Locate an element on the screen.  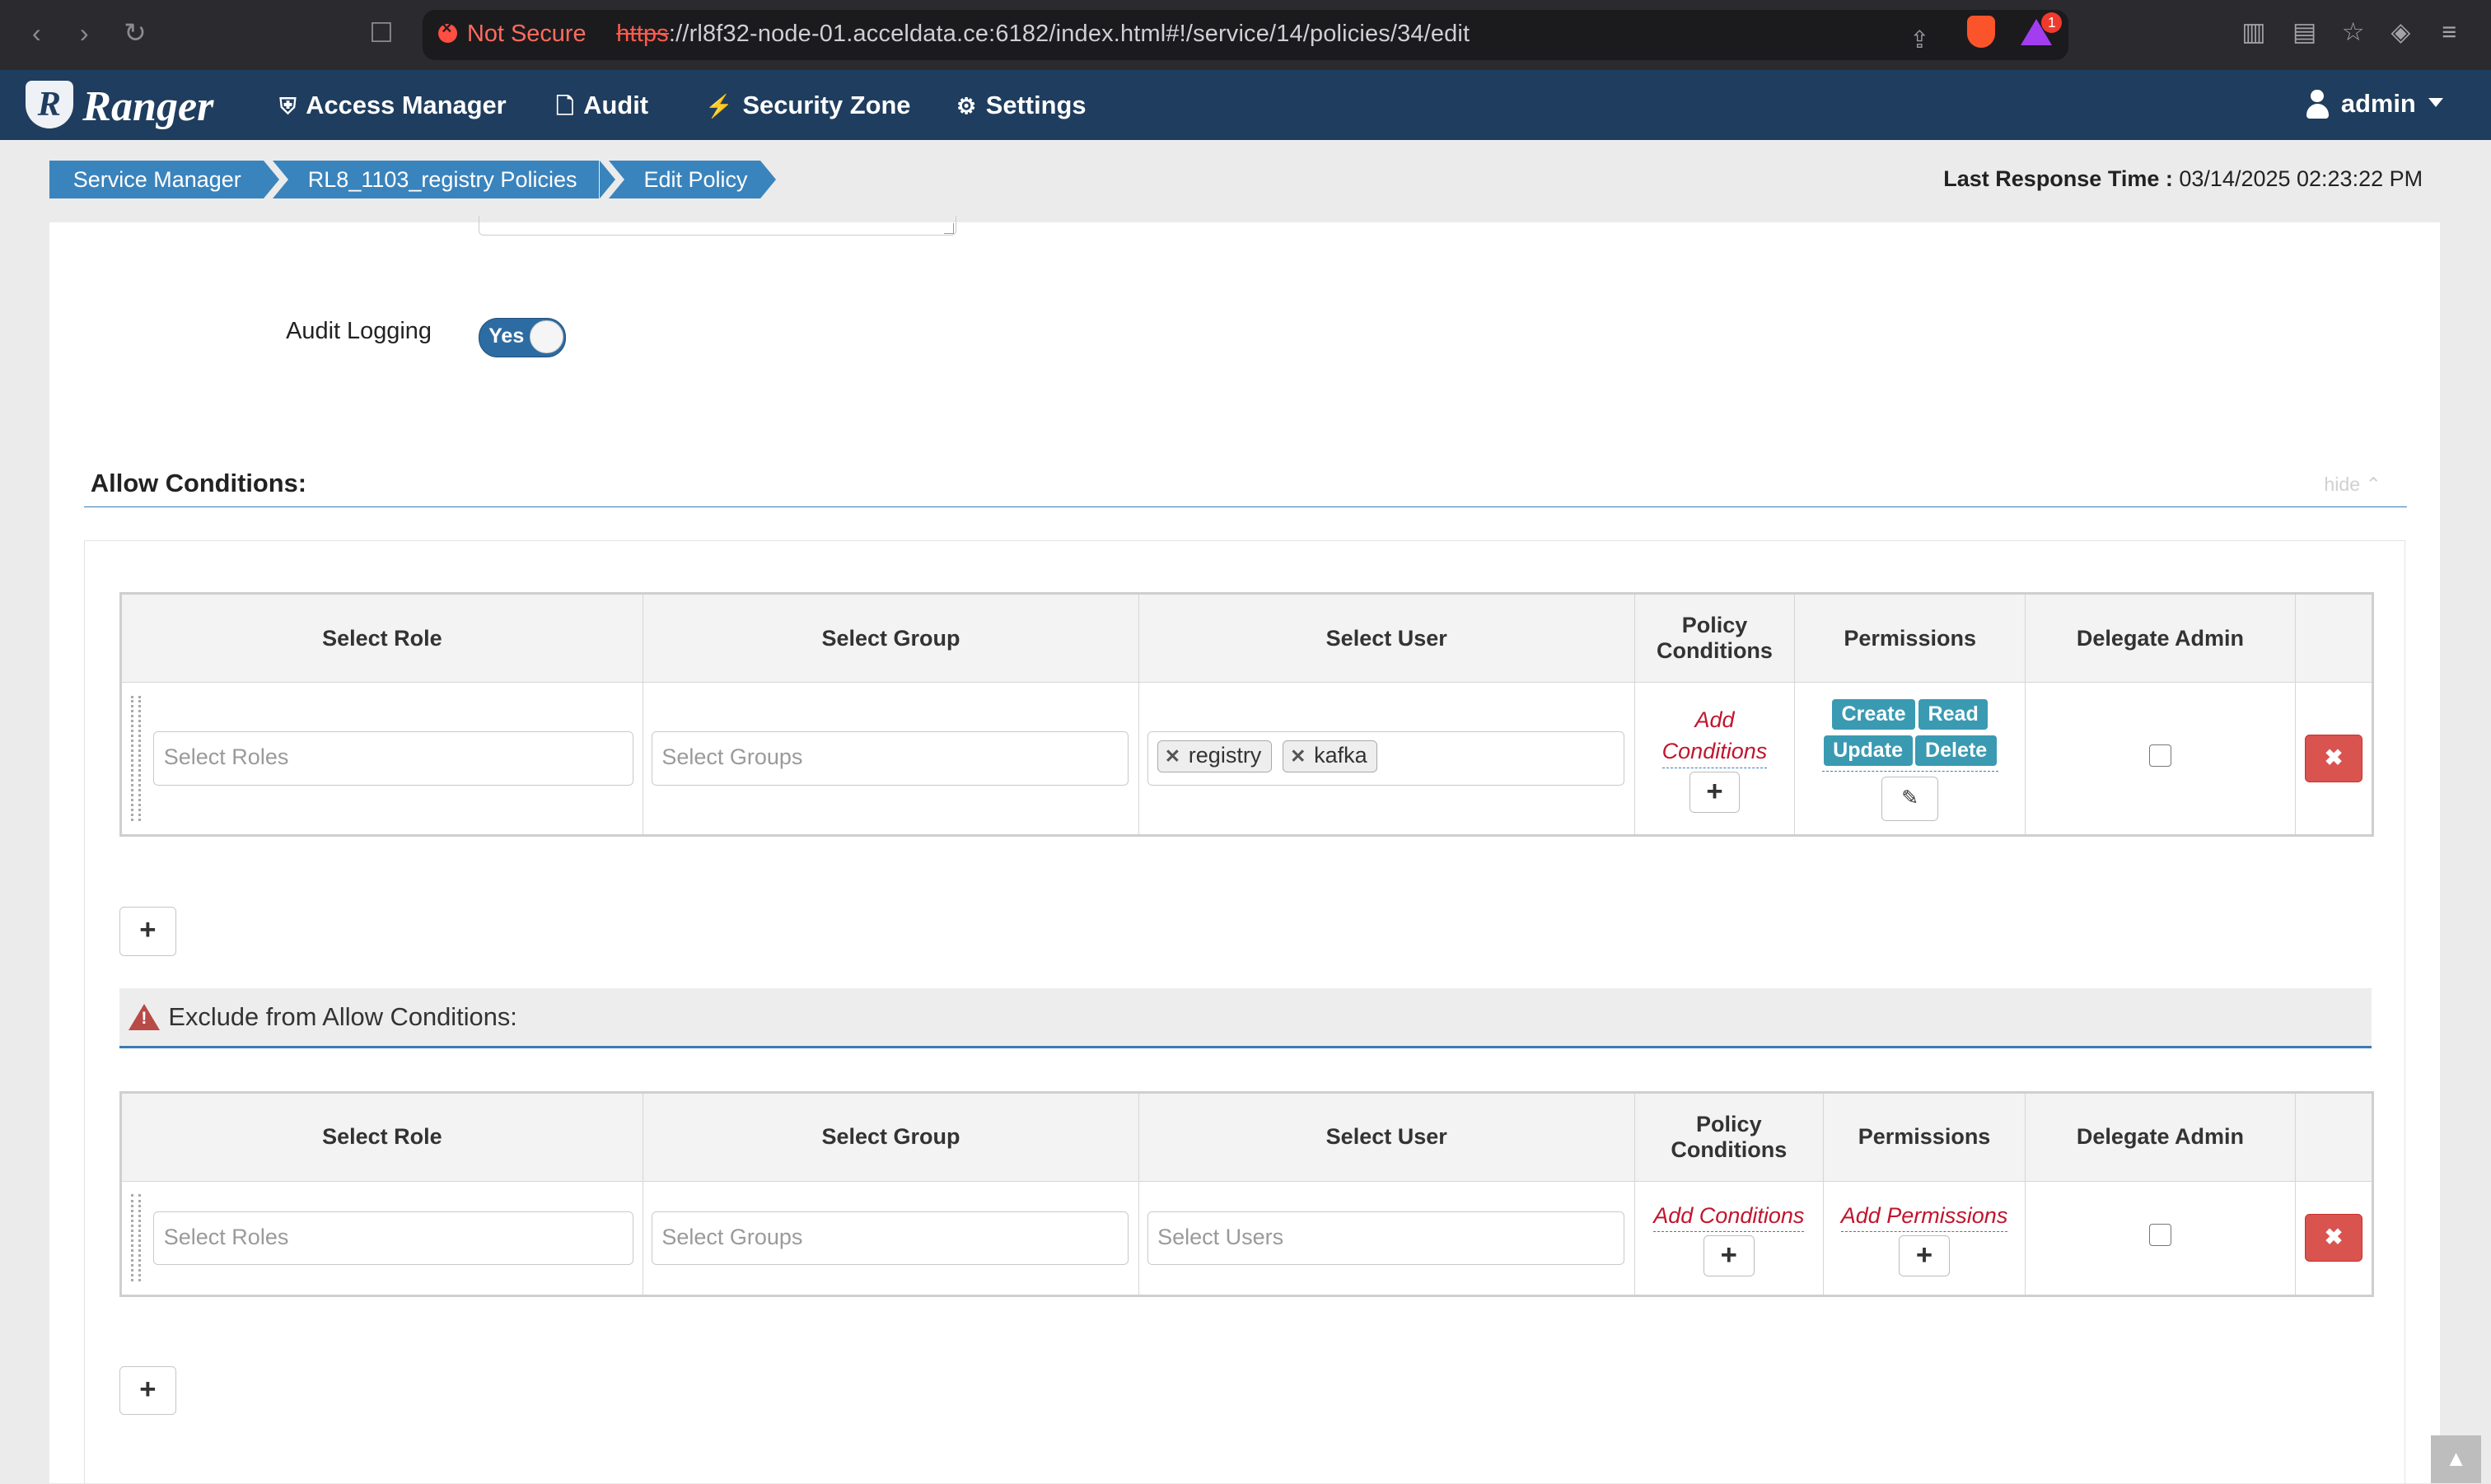
nav-audit: 🗋 Audit is located at coordinates (602, 109).